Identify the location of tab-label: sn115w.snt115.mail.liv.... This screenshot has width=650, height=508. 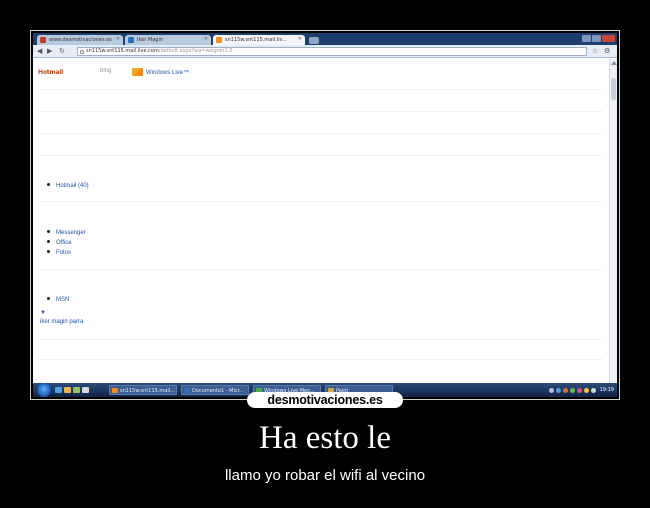
(256, 40).